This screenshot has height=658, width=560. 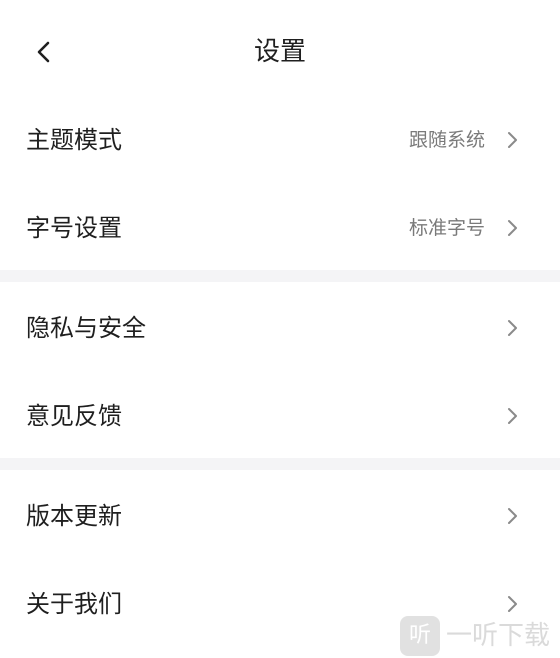 What do you see at coordinates (280, 416) in the screenshot?
I see `feedback-row: 意见反馈` at bounding box center [280, 416].